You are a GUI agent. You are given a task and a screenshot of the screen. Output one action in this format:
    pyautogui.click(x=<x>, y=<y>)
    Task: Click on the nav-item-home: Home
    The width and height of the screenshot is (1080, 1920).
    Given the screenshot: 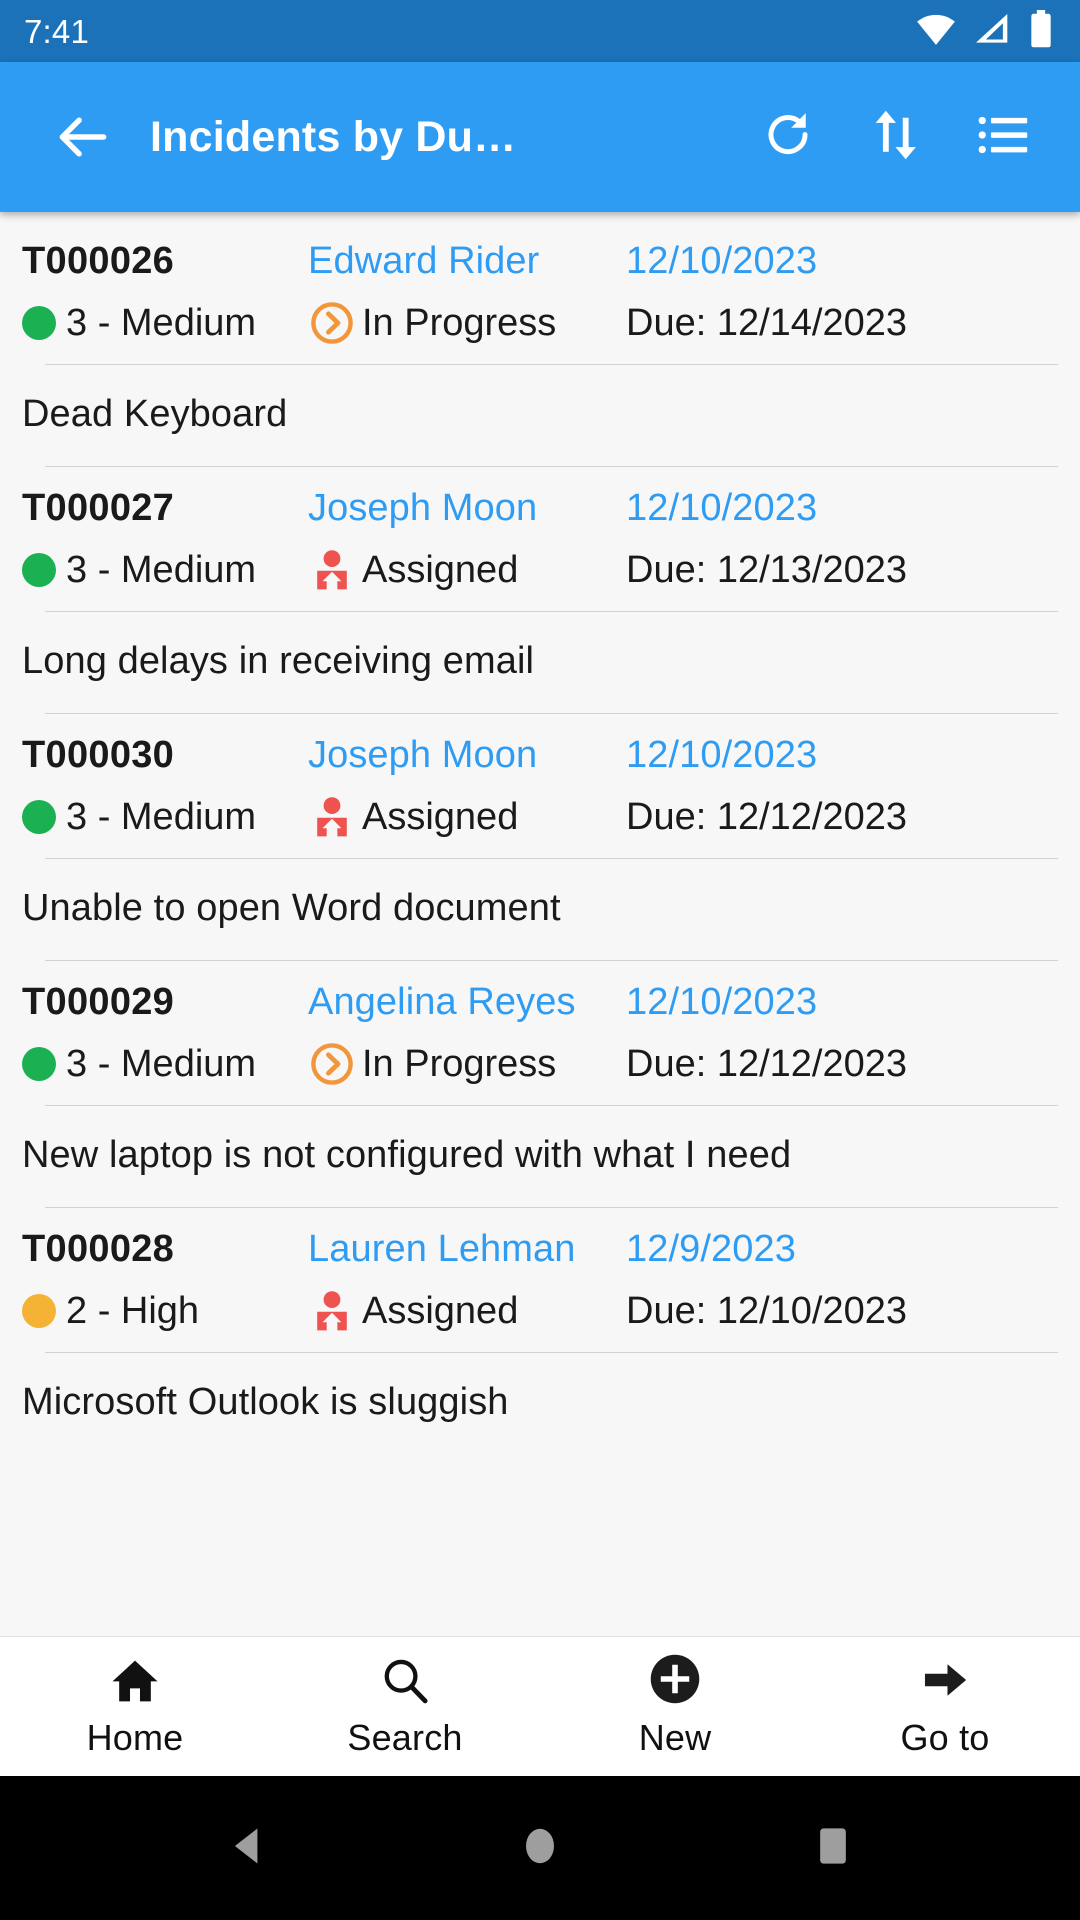 What is the action you would take?
    pyautogui.click(x=135, y=1706)
    